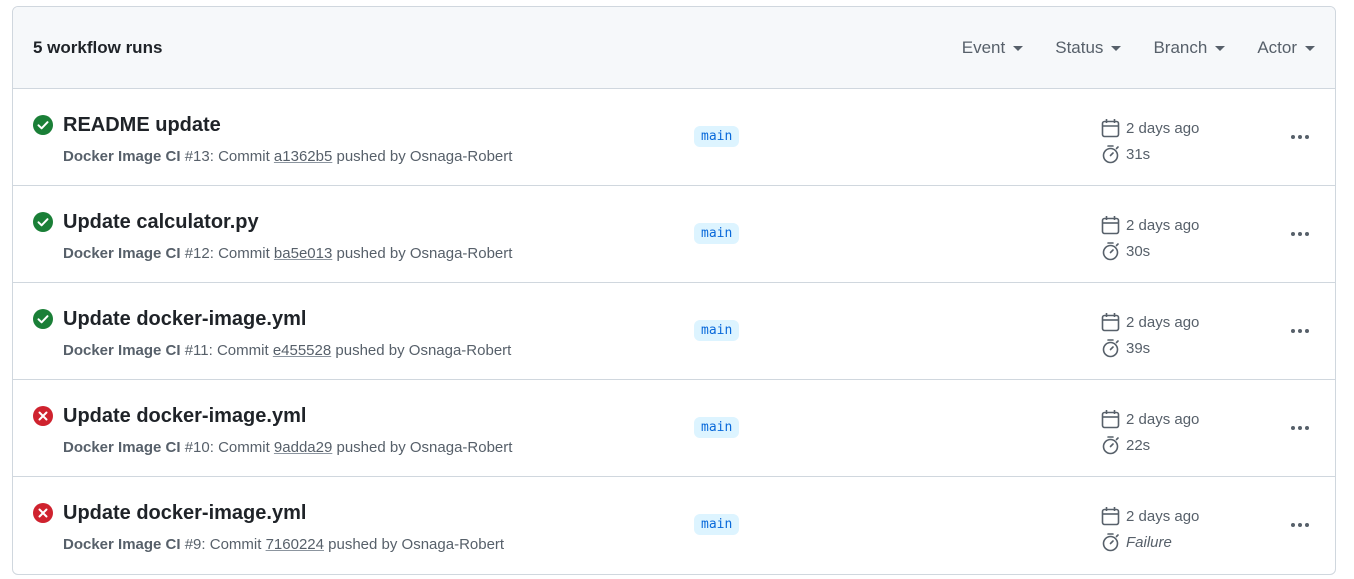  I want to click on branch-filter-dropdown: Branch, so click(1189, 47).